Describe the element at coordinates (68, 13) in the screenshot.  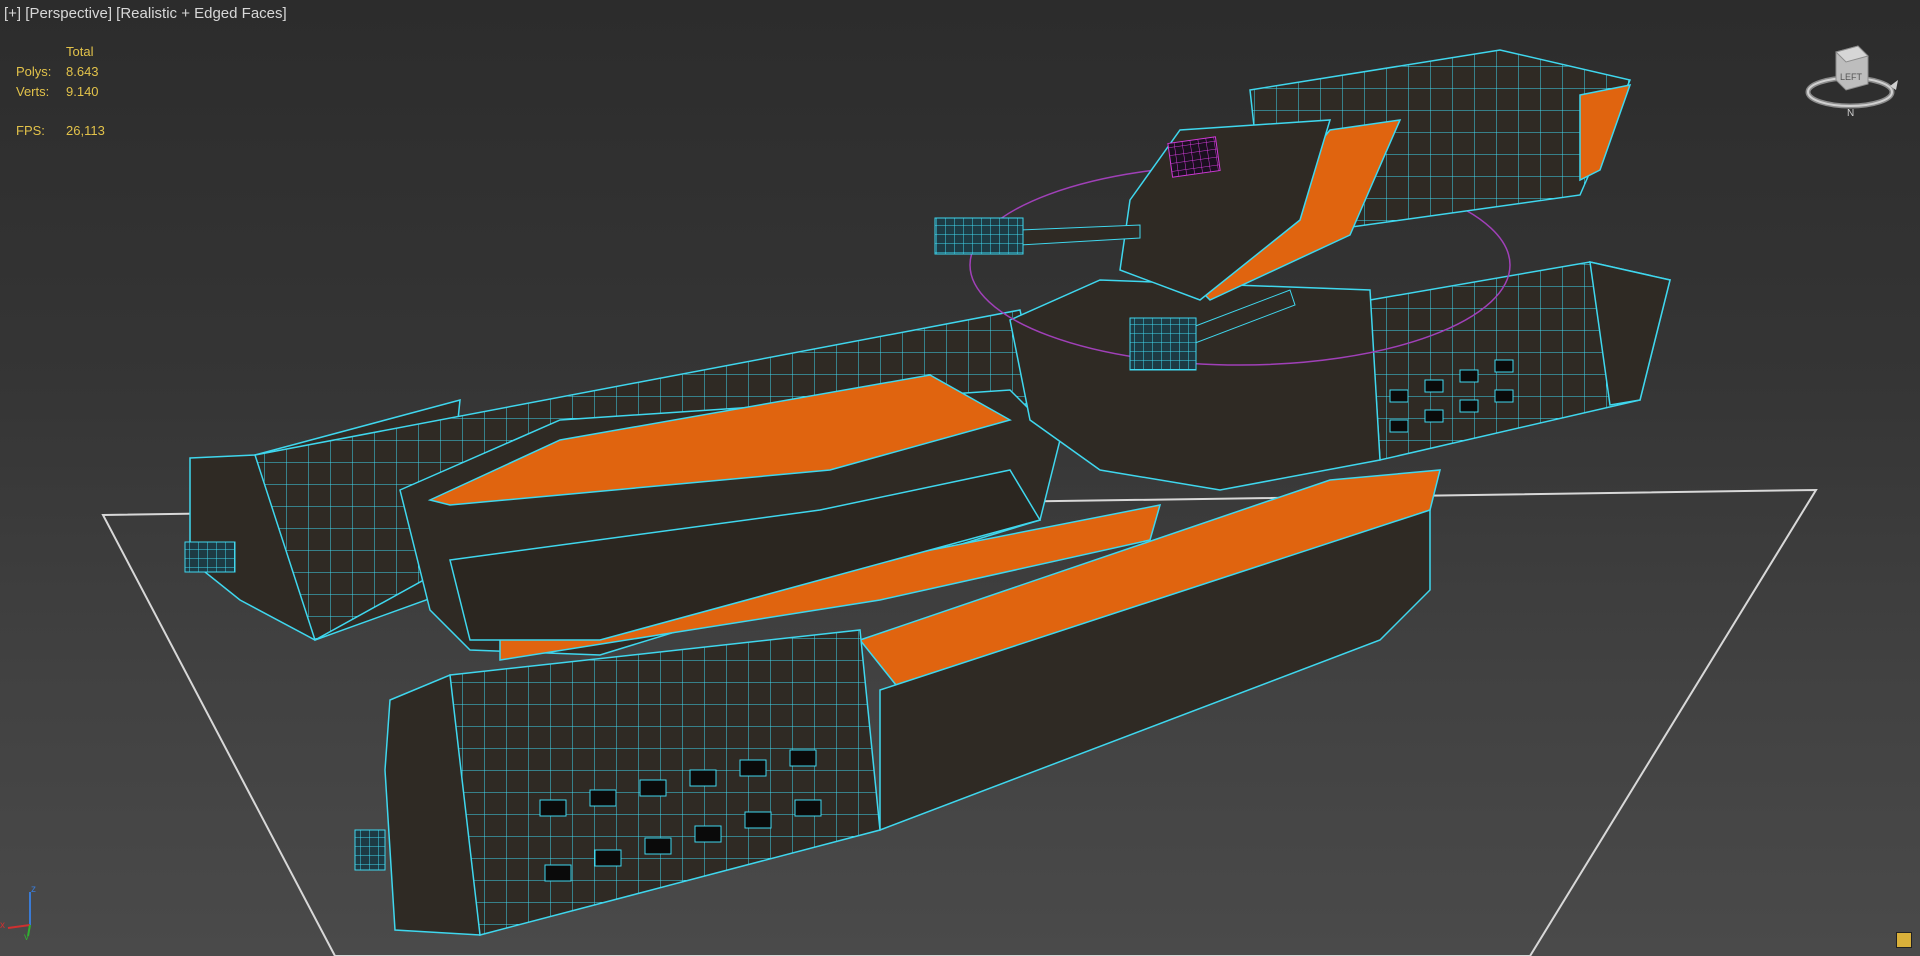
I see `viewport-view-menu: [Perspective]` at that location.